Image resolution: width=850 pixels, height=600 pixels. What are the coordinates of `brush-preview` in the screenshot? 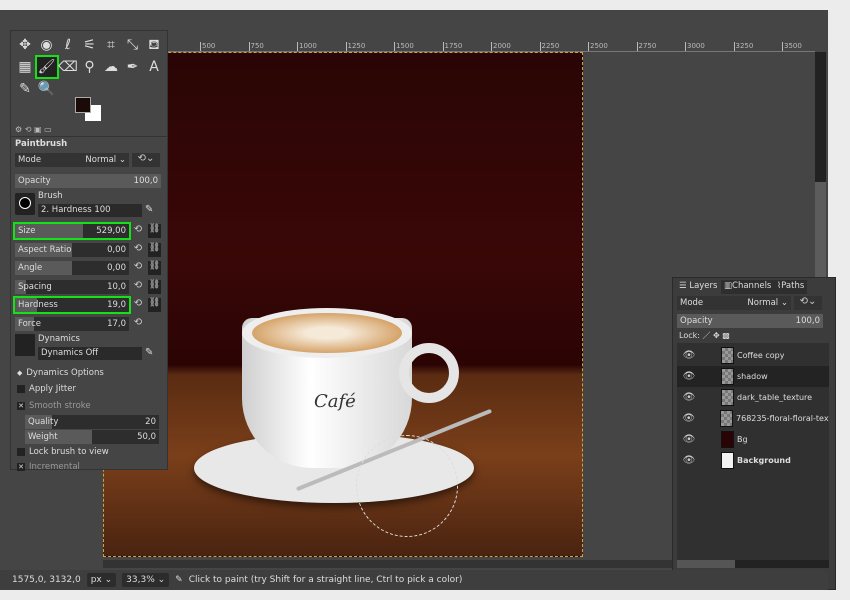 It's located at (25, 204).